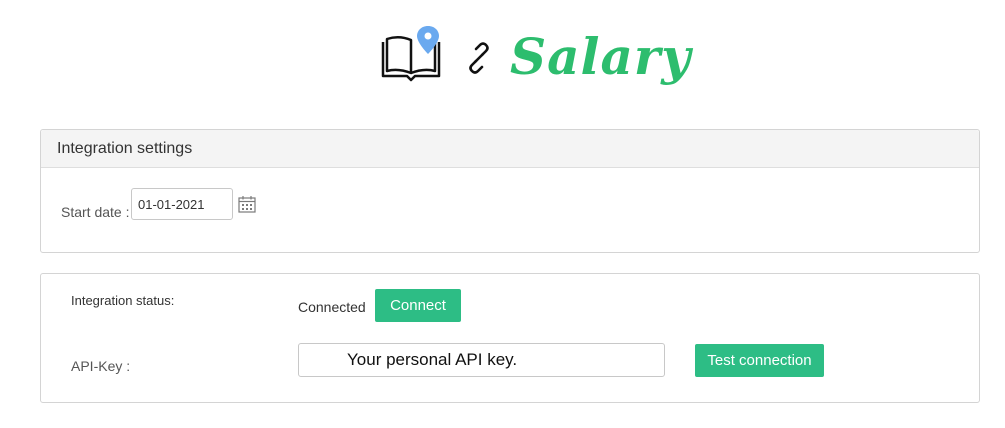 The image size is (1005, 428). I want to click on test-connection-button: Test connection, so click(759, 360).